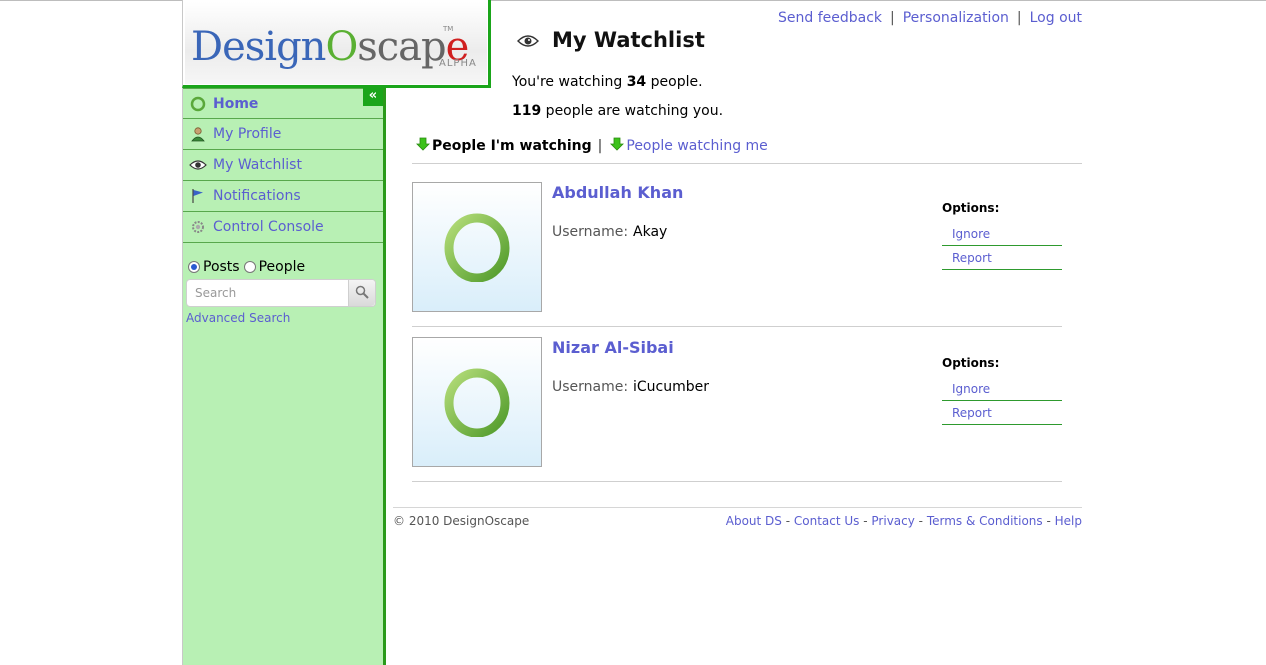 This screenshot has width=1266, height=665. What do you see at coordinates (985, 521) in the screenshot?
I see `footer-link-terms: Terms & Conditions` at bounding box center [985, 521].